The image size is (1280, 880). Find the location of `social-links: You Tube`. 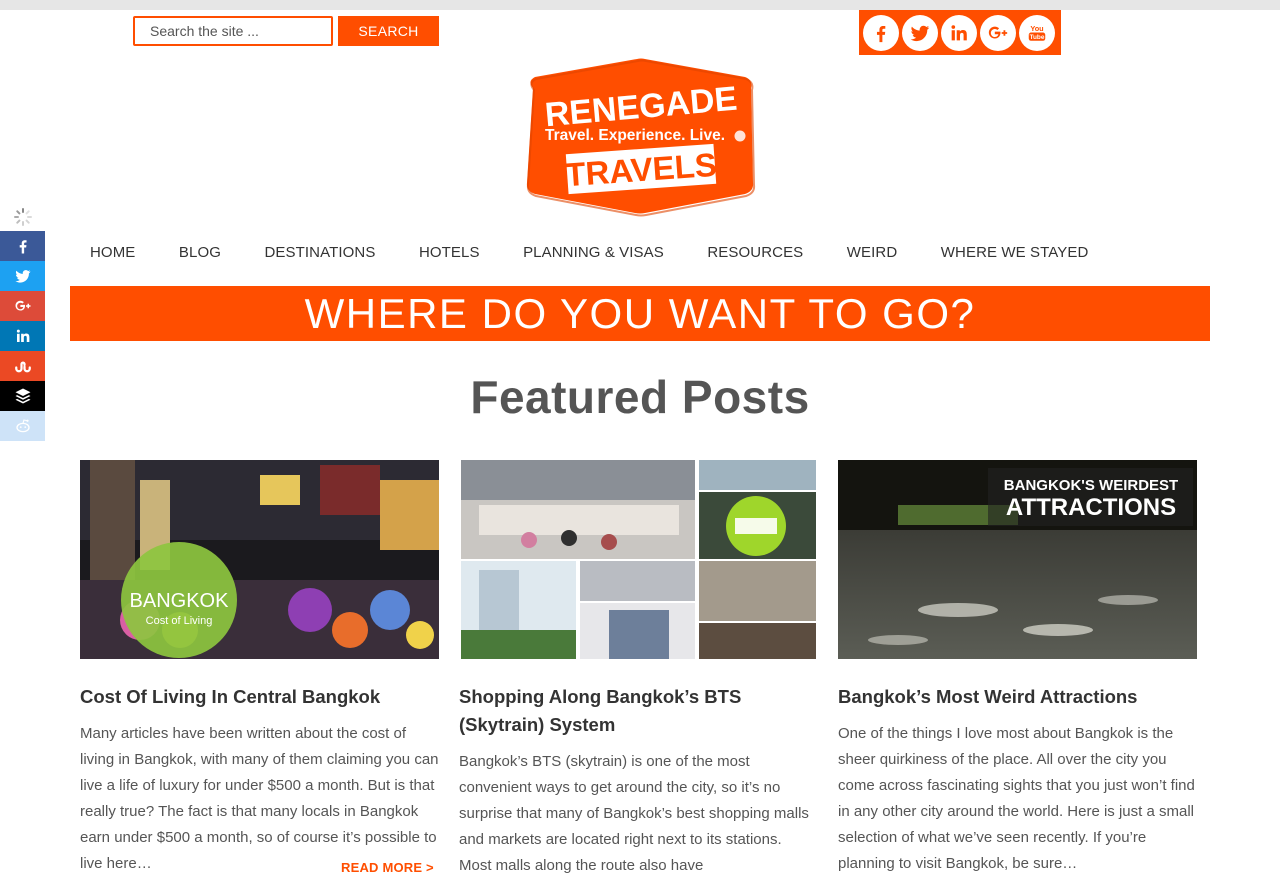

social-links: You Tube is located at coordinates (960, 32).